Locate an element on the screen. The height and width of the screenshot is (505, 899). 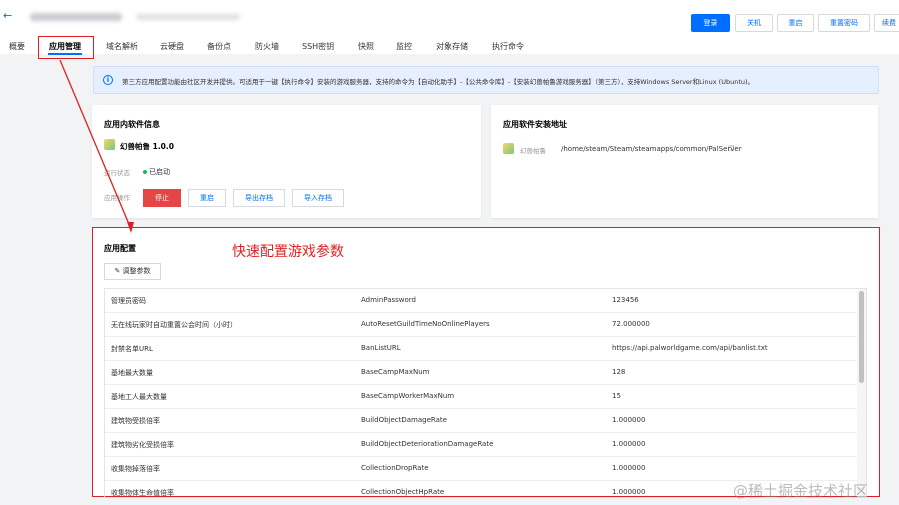
annotation-arrow is located at coordinates (96, 146).